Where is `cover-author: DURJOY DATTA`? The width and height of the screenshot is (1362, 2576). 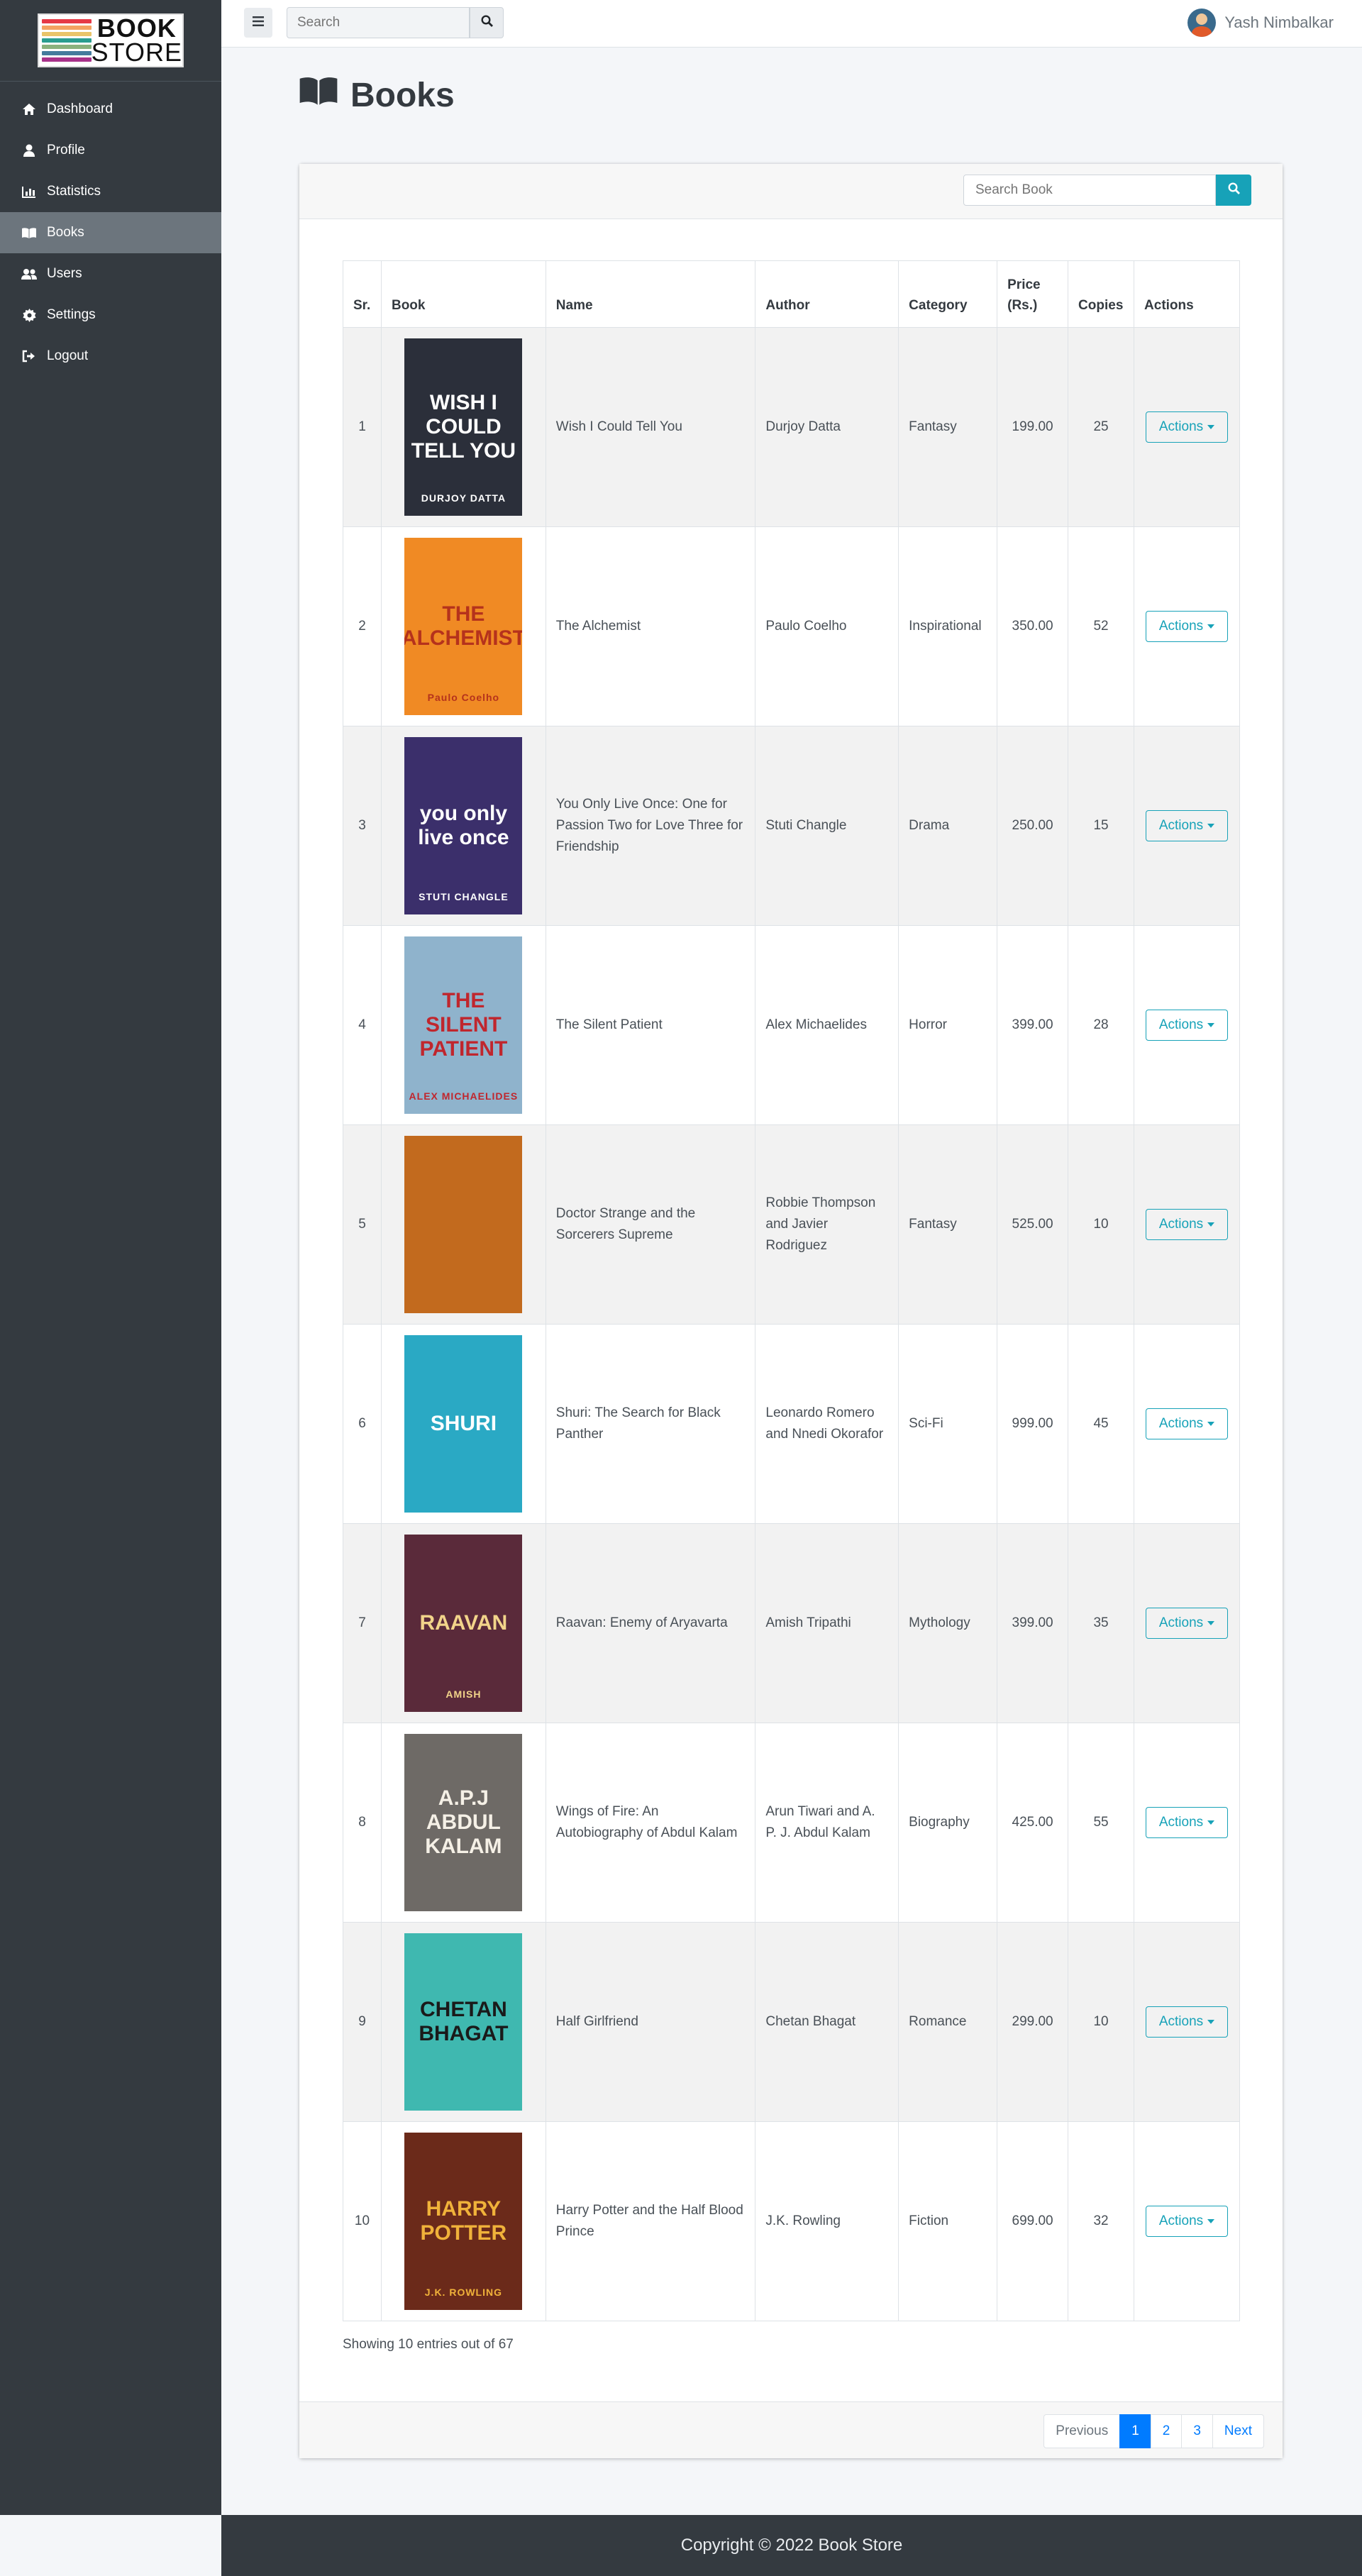
cover-author: DURJOY DATTA is located at coordinates (463, 498).